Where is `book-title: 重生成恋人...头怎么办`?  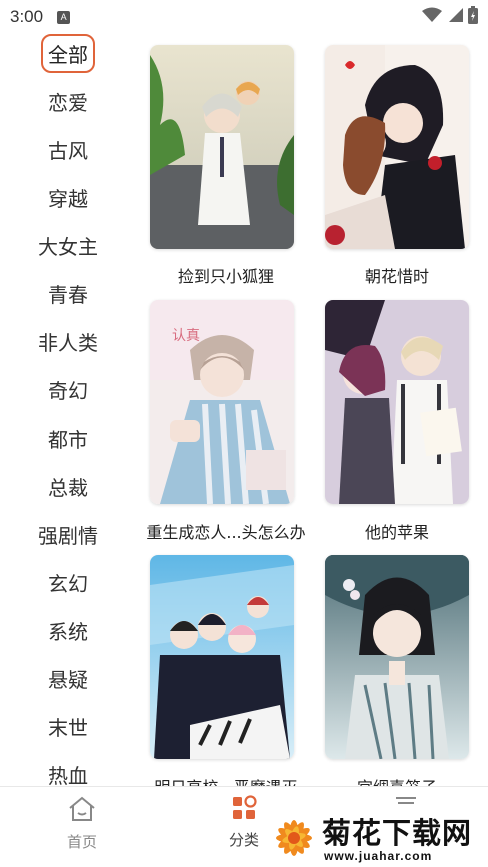
book-title: 重生成恋人...头怎么办 is located at coordinates (226, 531).